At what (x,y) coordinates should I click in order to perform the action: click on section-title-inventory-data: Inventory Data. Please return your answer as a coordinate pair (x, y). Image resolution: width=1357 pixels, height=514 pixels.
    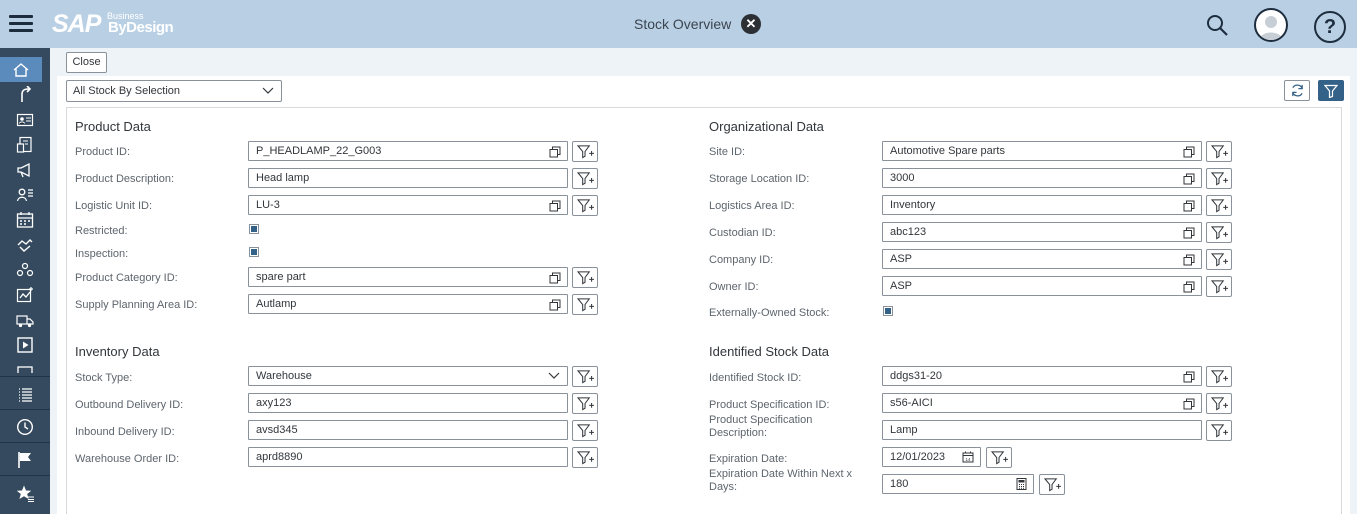
    Looking at the image, I should click on (117, 351).